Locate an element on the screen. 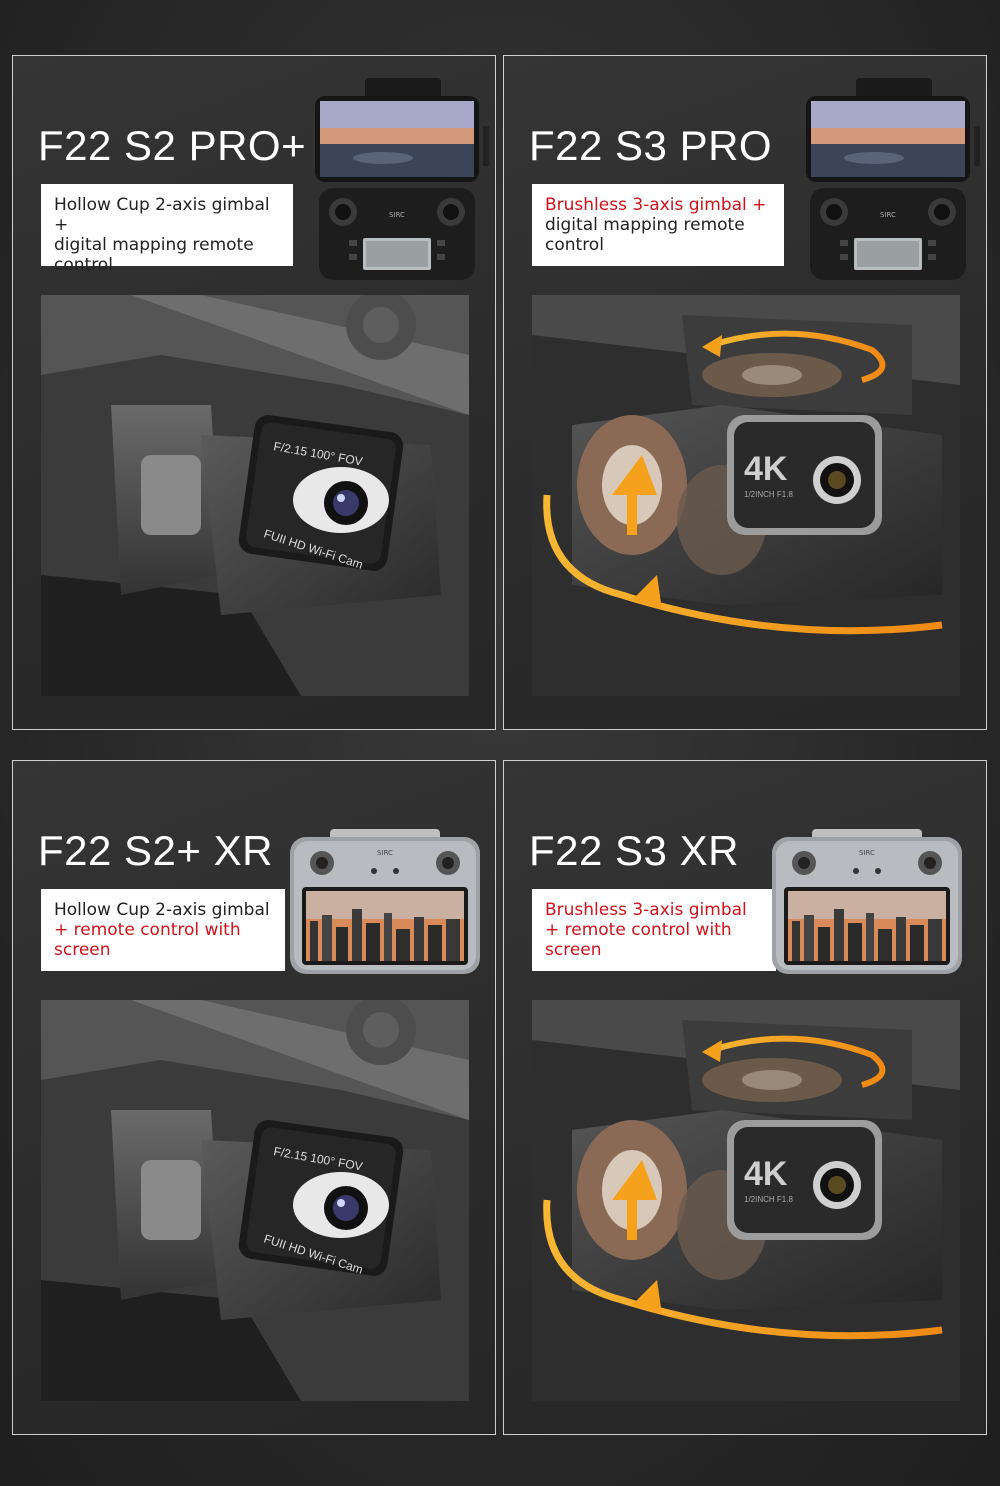  desc-line: Brushless 3-axis gimbal is located at coordinates (646, 910).